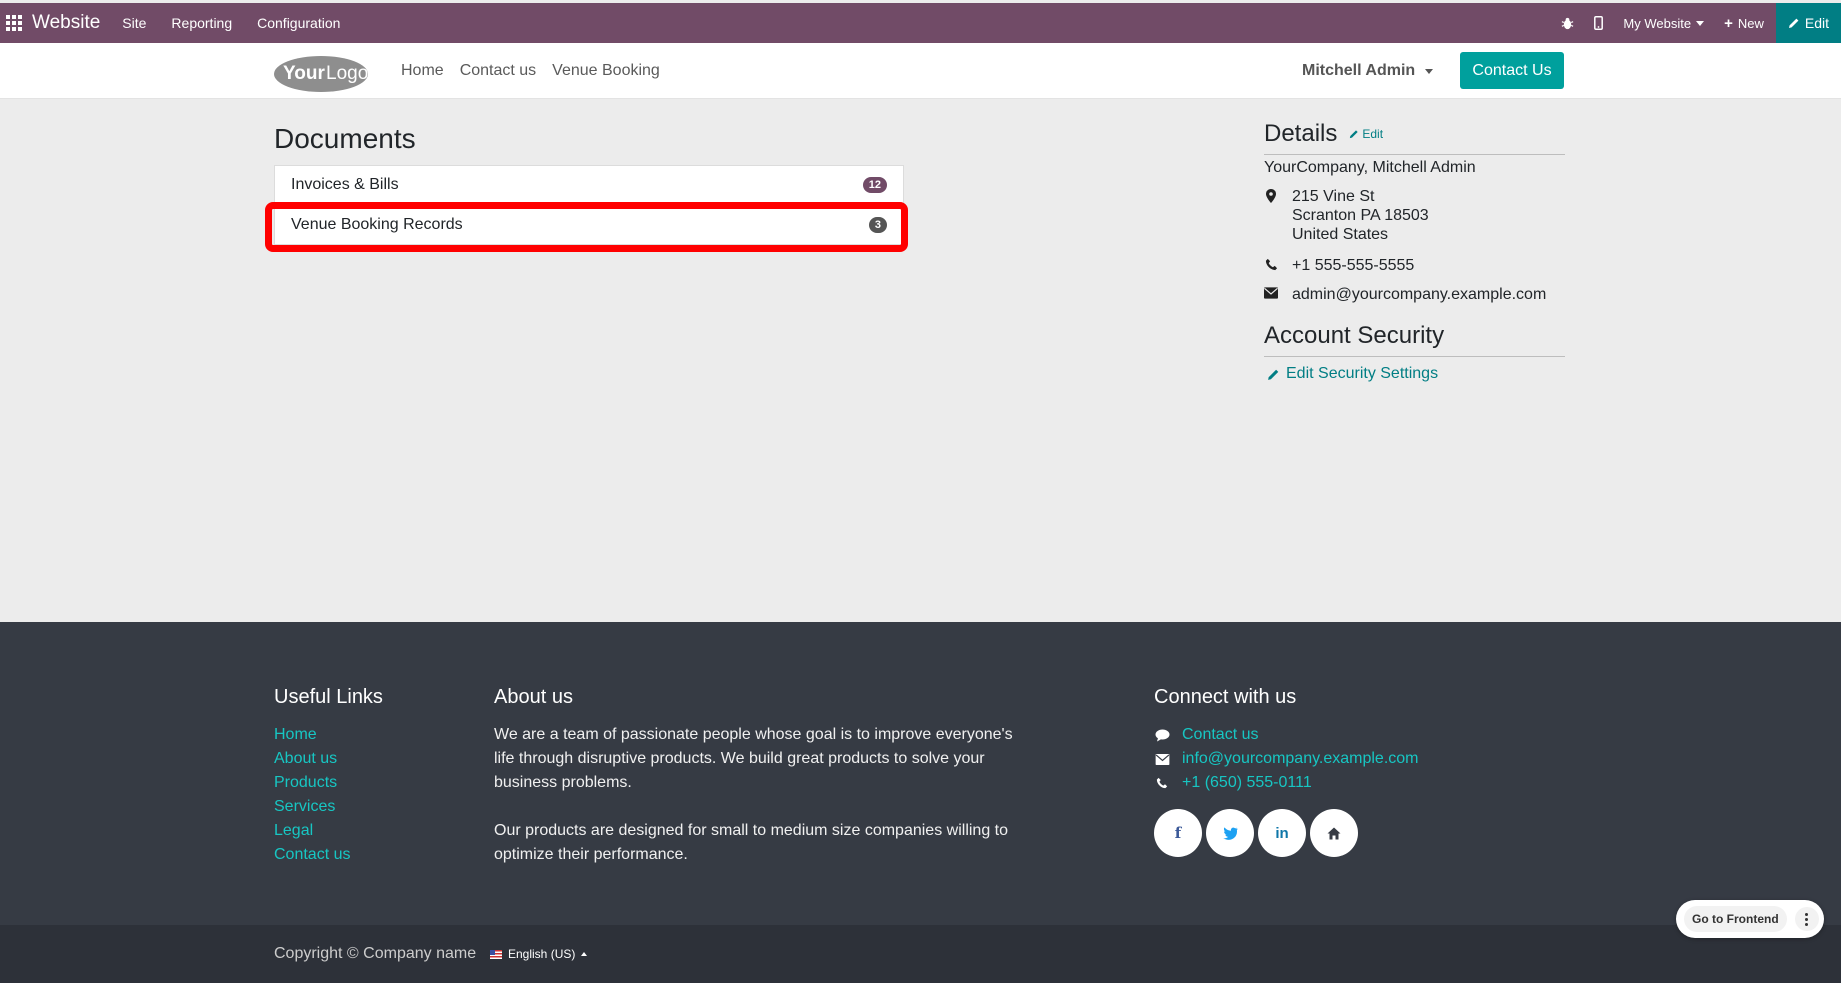 The width and height of the screenshot is (1841, 983). What do you see at coordinates (1230, 833) in the screenshot?
I see `twitter-icon` at bounding box center [1230, 833].